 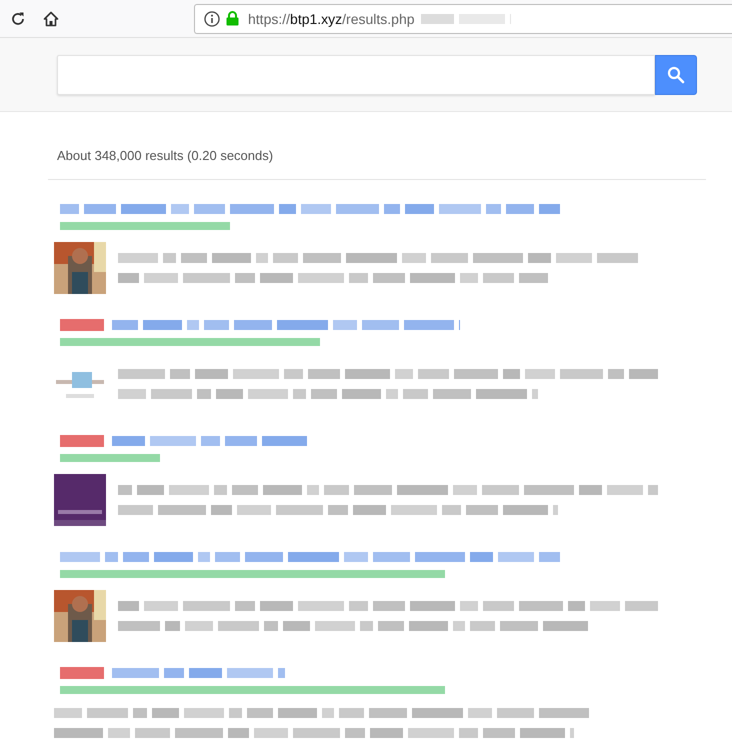 I want to click on result-stats: About 348,000 results (0.20 seconds), so click(x=165, y=155).